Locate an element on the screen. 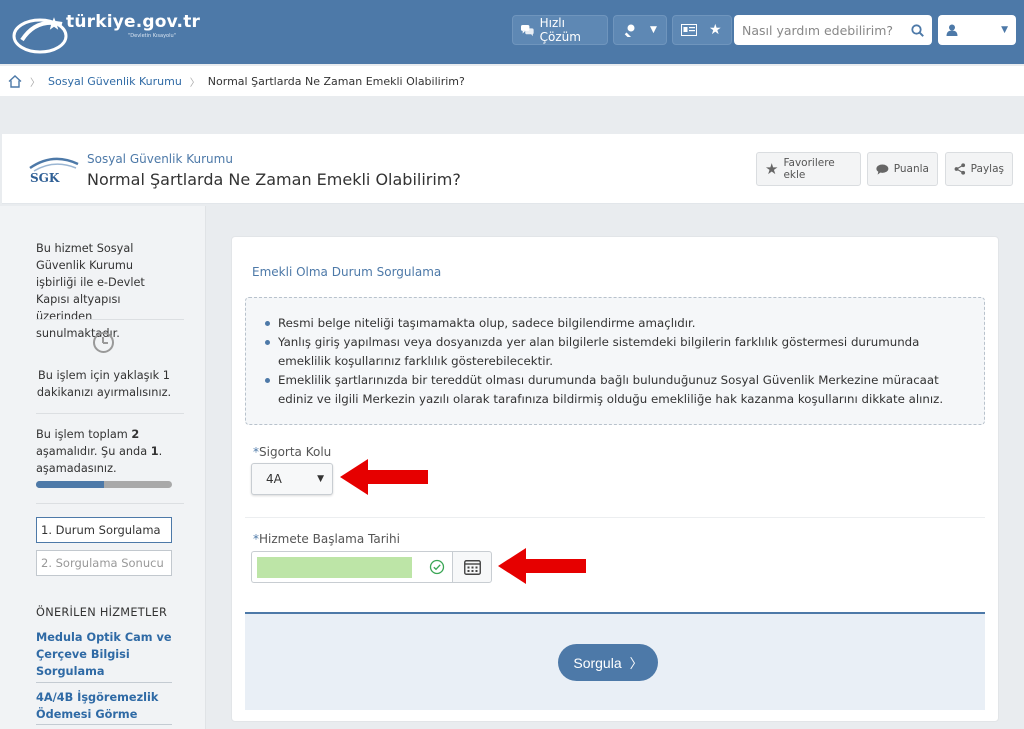 The width and height of the screenshot is (1024, 729). stage-info-text: Bu işlem toplam is located at coordinates (84, 434).